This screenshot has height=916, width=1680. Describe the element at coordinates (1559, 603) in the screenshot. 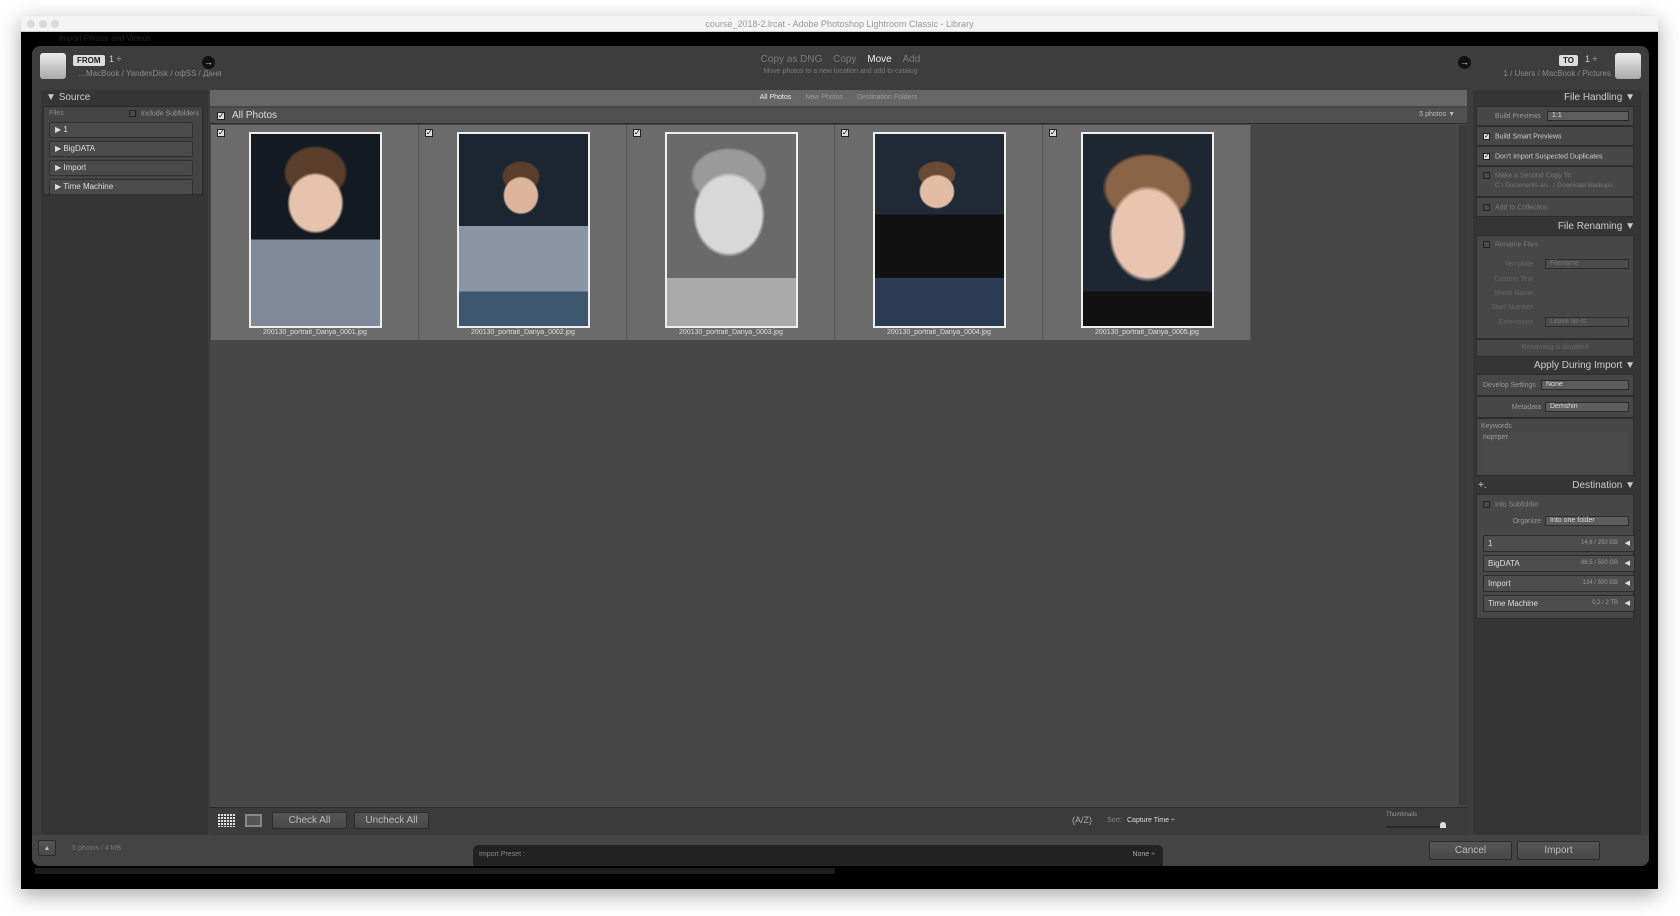

I see `destination-volume: Time Machine 0,2 / 2 TB ◀` at that location.